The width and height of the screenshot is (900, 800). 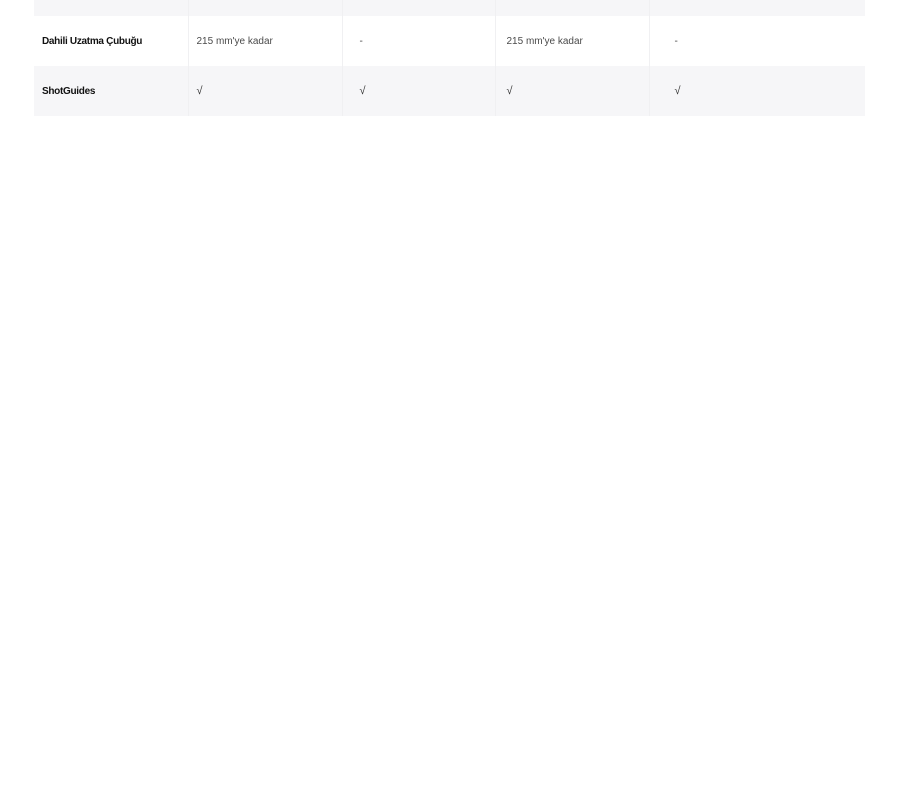 What do you see at coordinates (111, 91) in the screenshot?
I see `row-label: ShotGuides` at bounding box center [111, 91].